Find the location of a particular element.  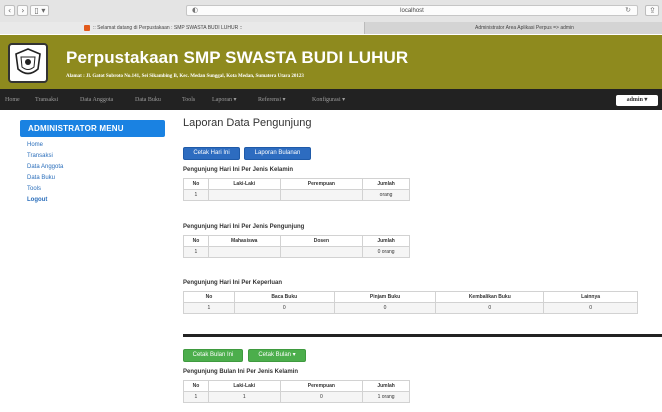

column-header: Pinjam Buku is located at coordinates (385, 297).